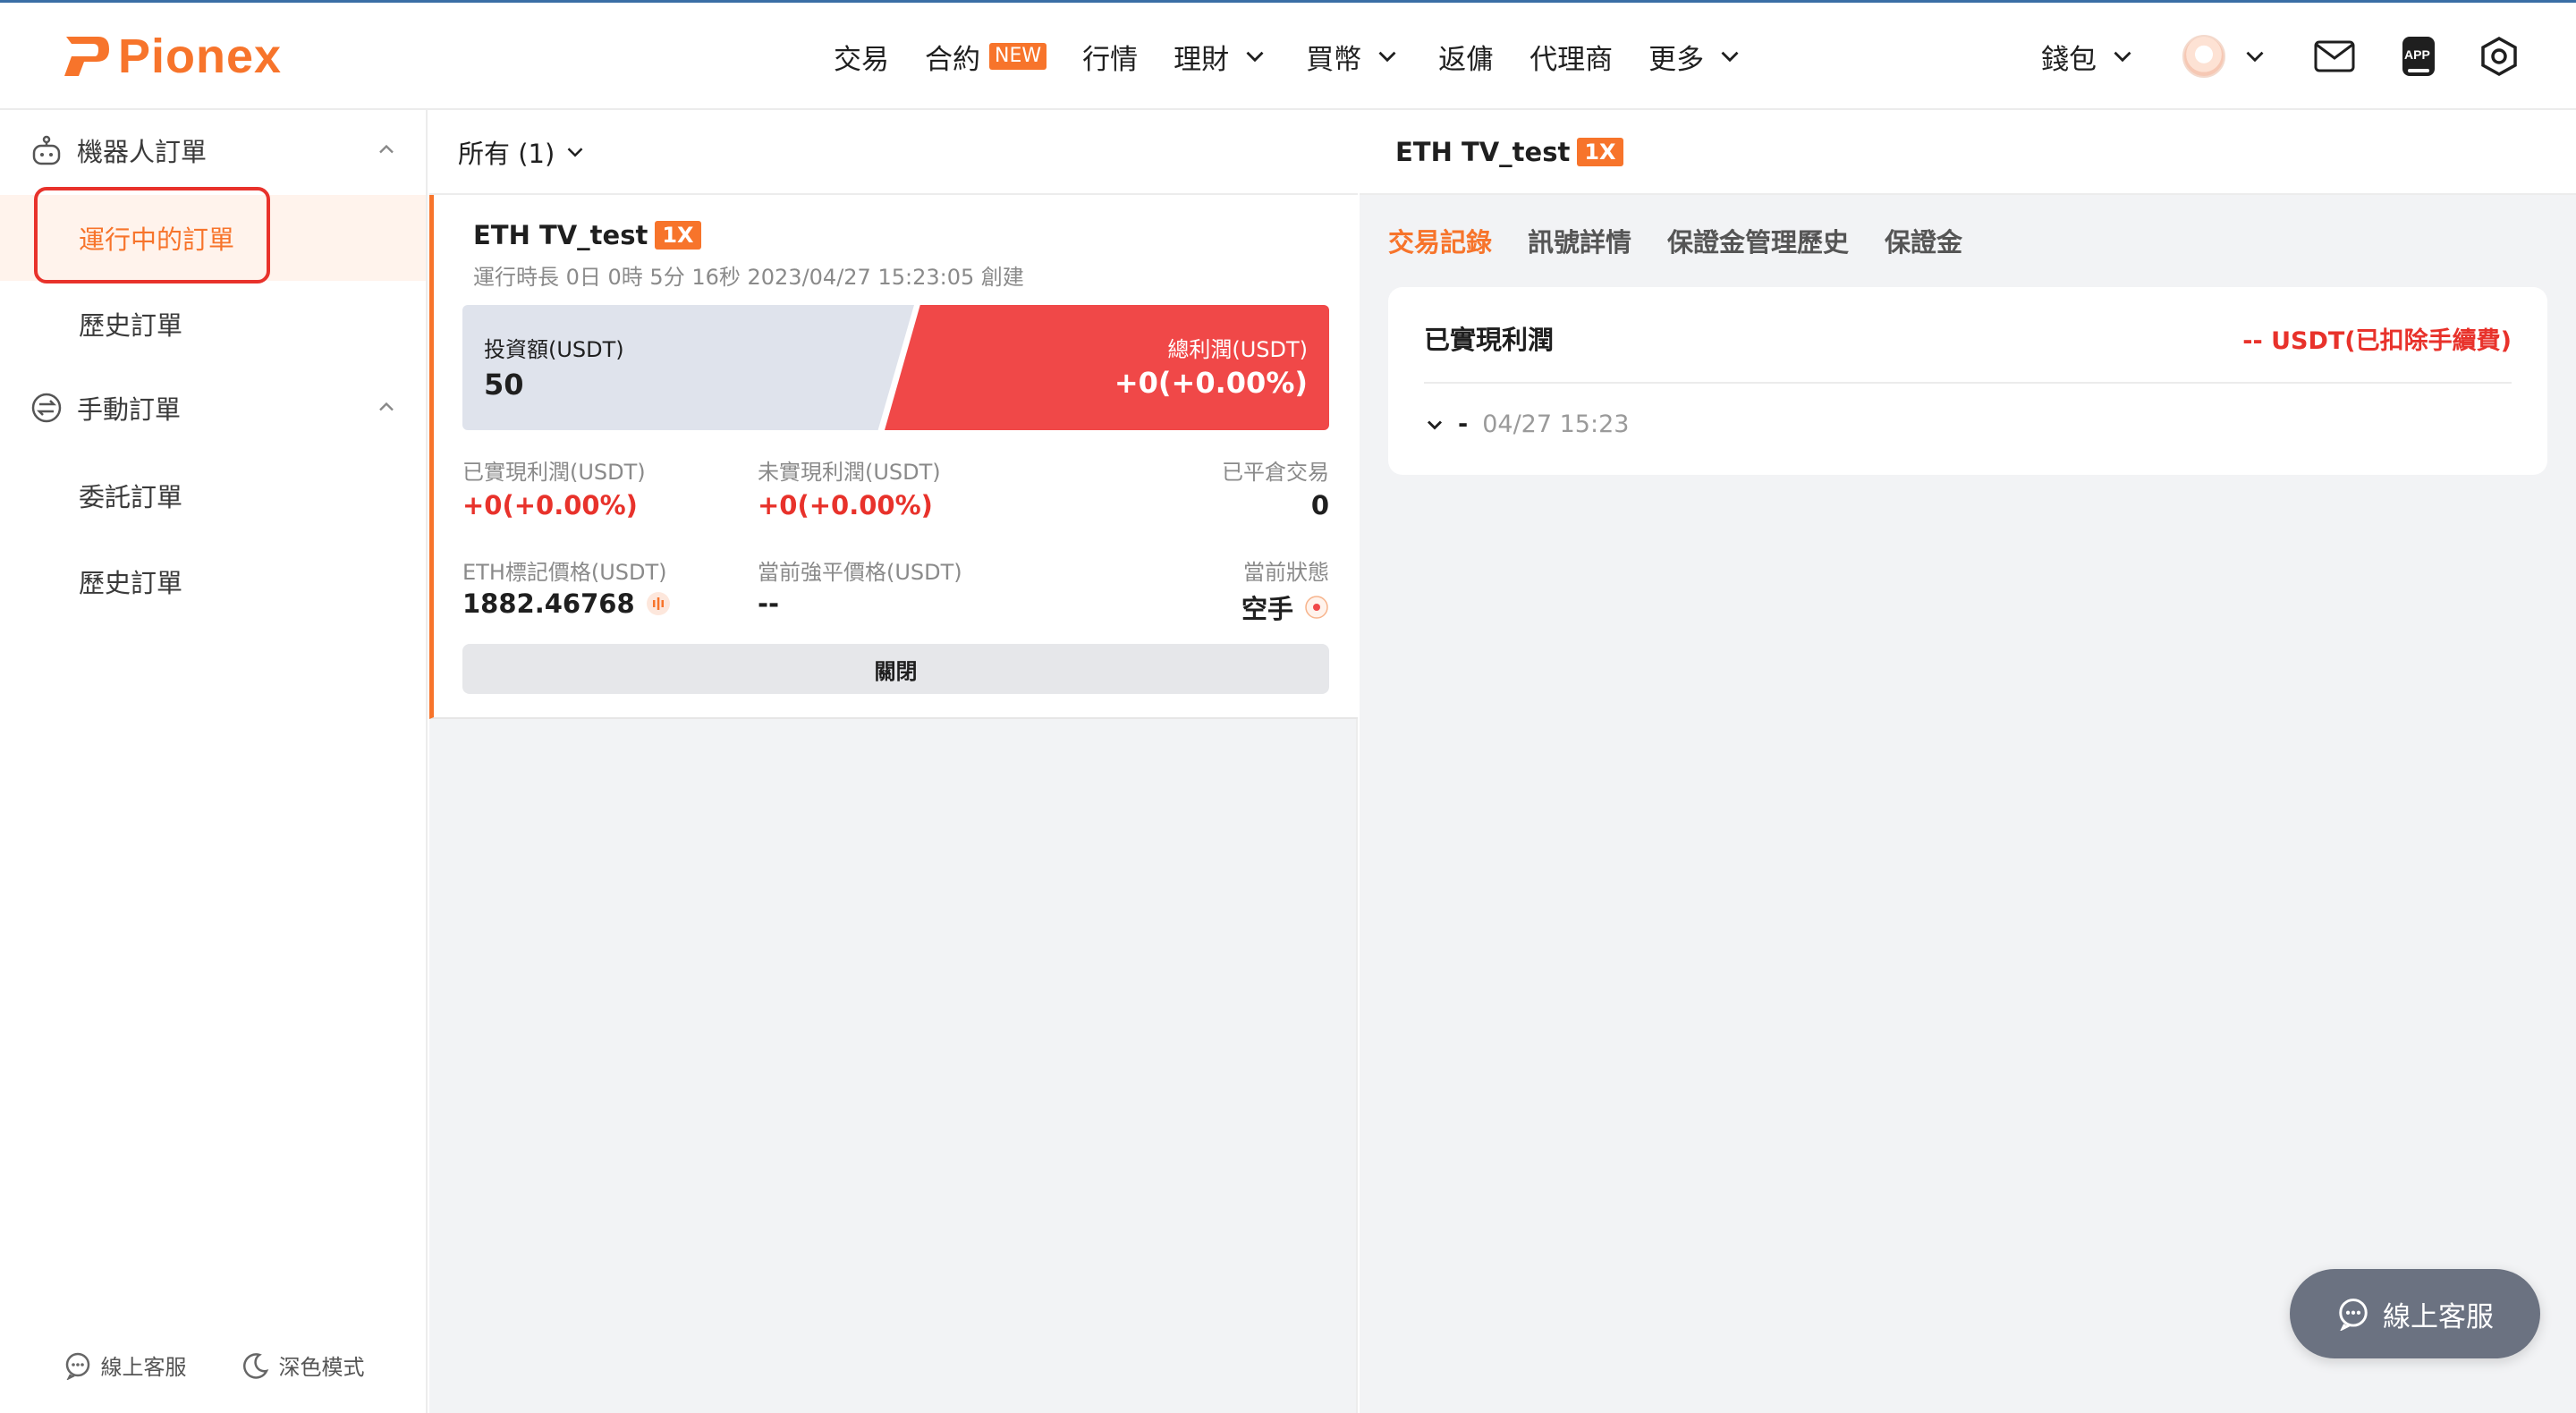 The width and height of the screenshot is (2576, 1413). Describe the element at coordinates (849, 472) in the screenshot. I see `unrealized-profit-label: 未實現利潤(USDT)` at that location.